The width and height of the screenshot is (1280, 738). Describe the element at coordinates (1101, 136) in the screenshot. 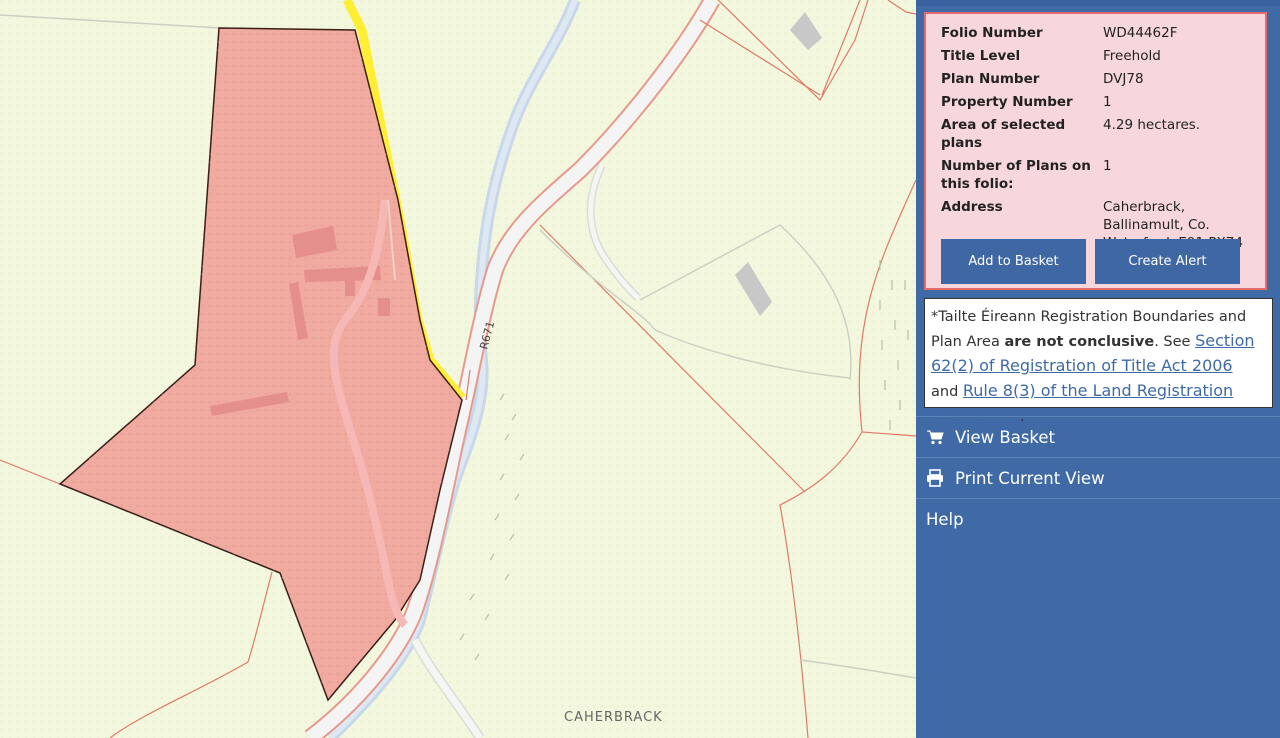

I see `folio-row: Area of selected plans 4.29 hectares.` at that location.